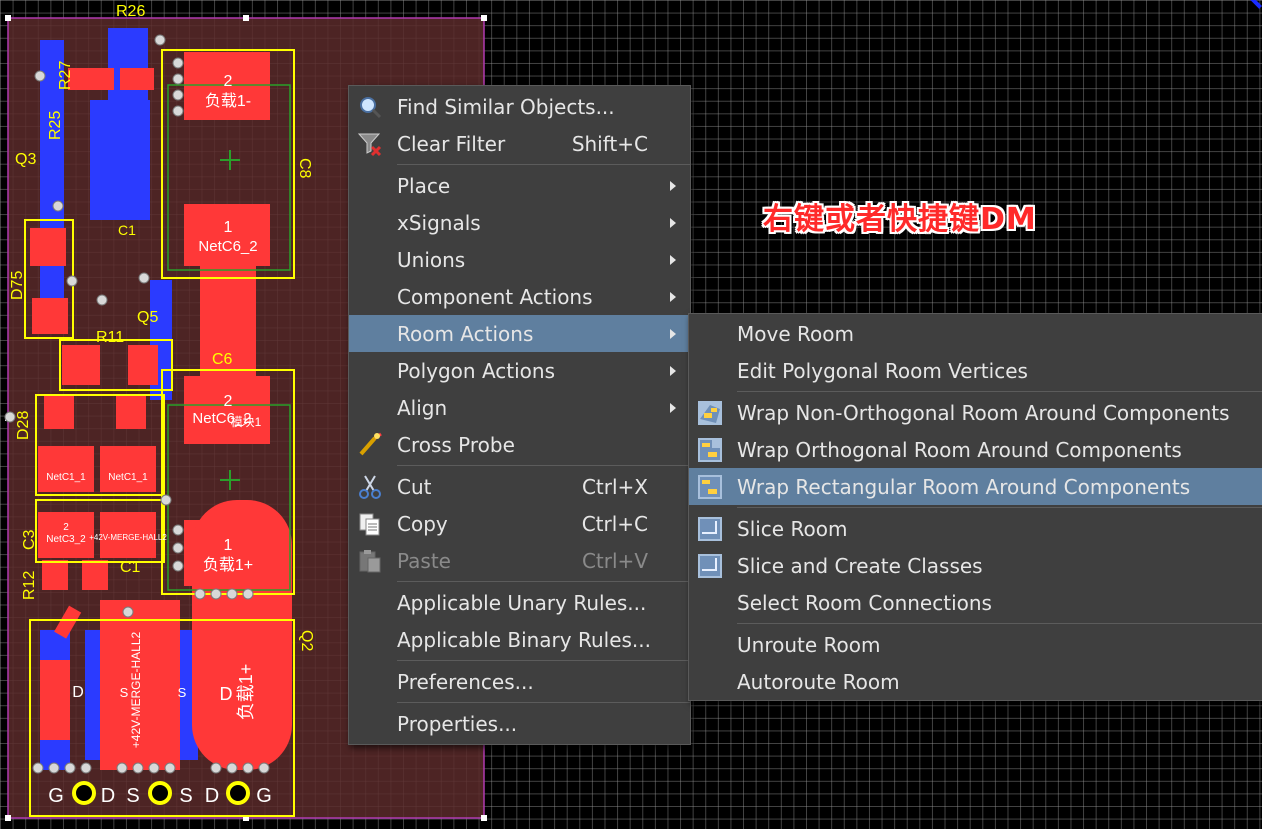  Describe the element at coordinates (228, 101) in the screenshot. I see `pad-label: 负载1-` at that location.